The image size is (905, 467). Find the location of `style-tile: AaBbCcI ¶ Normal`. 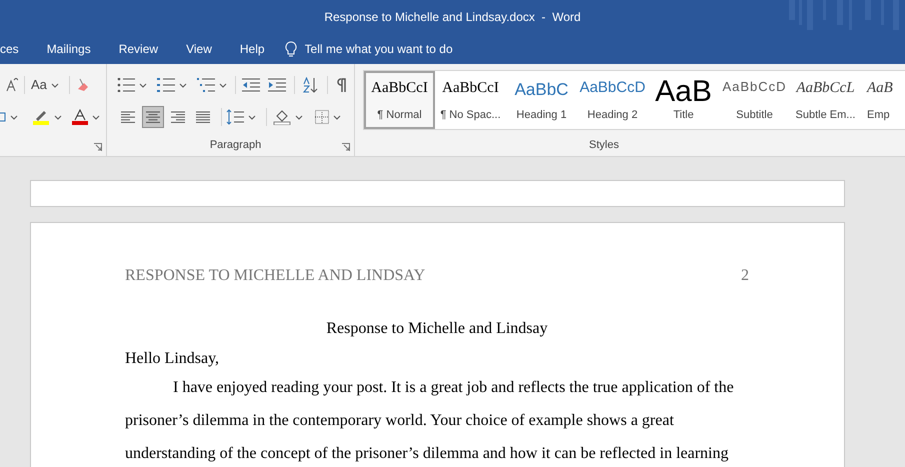

style-tile: AaBbCcI ¶ Normal is located at coordinates (399, 100).